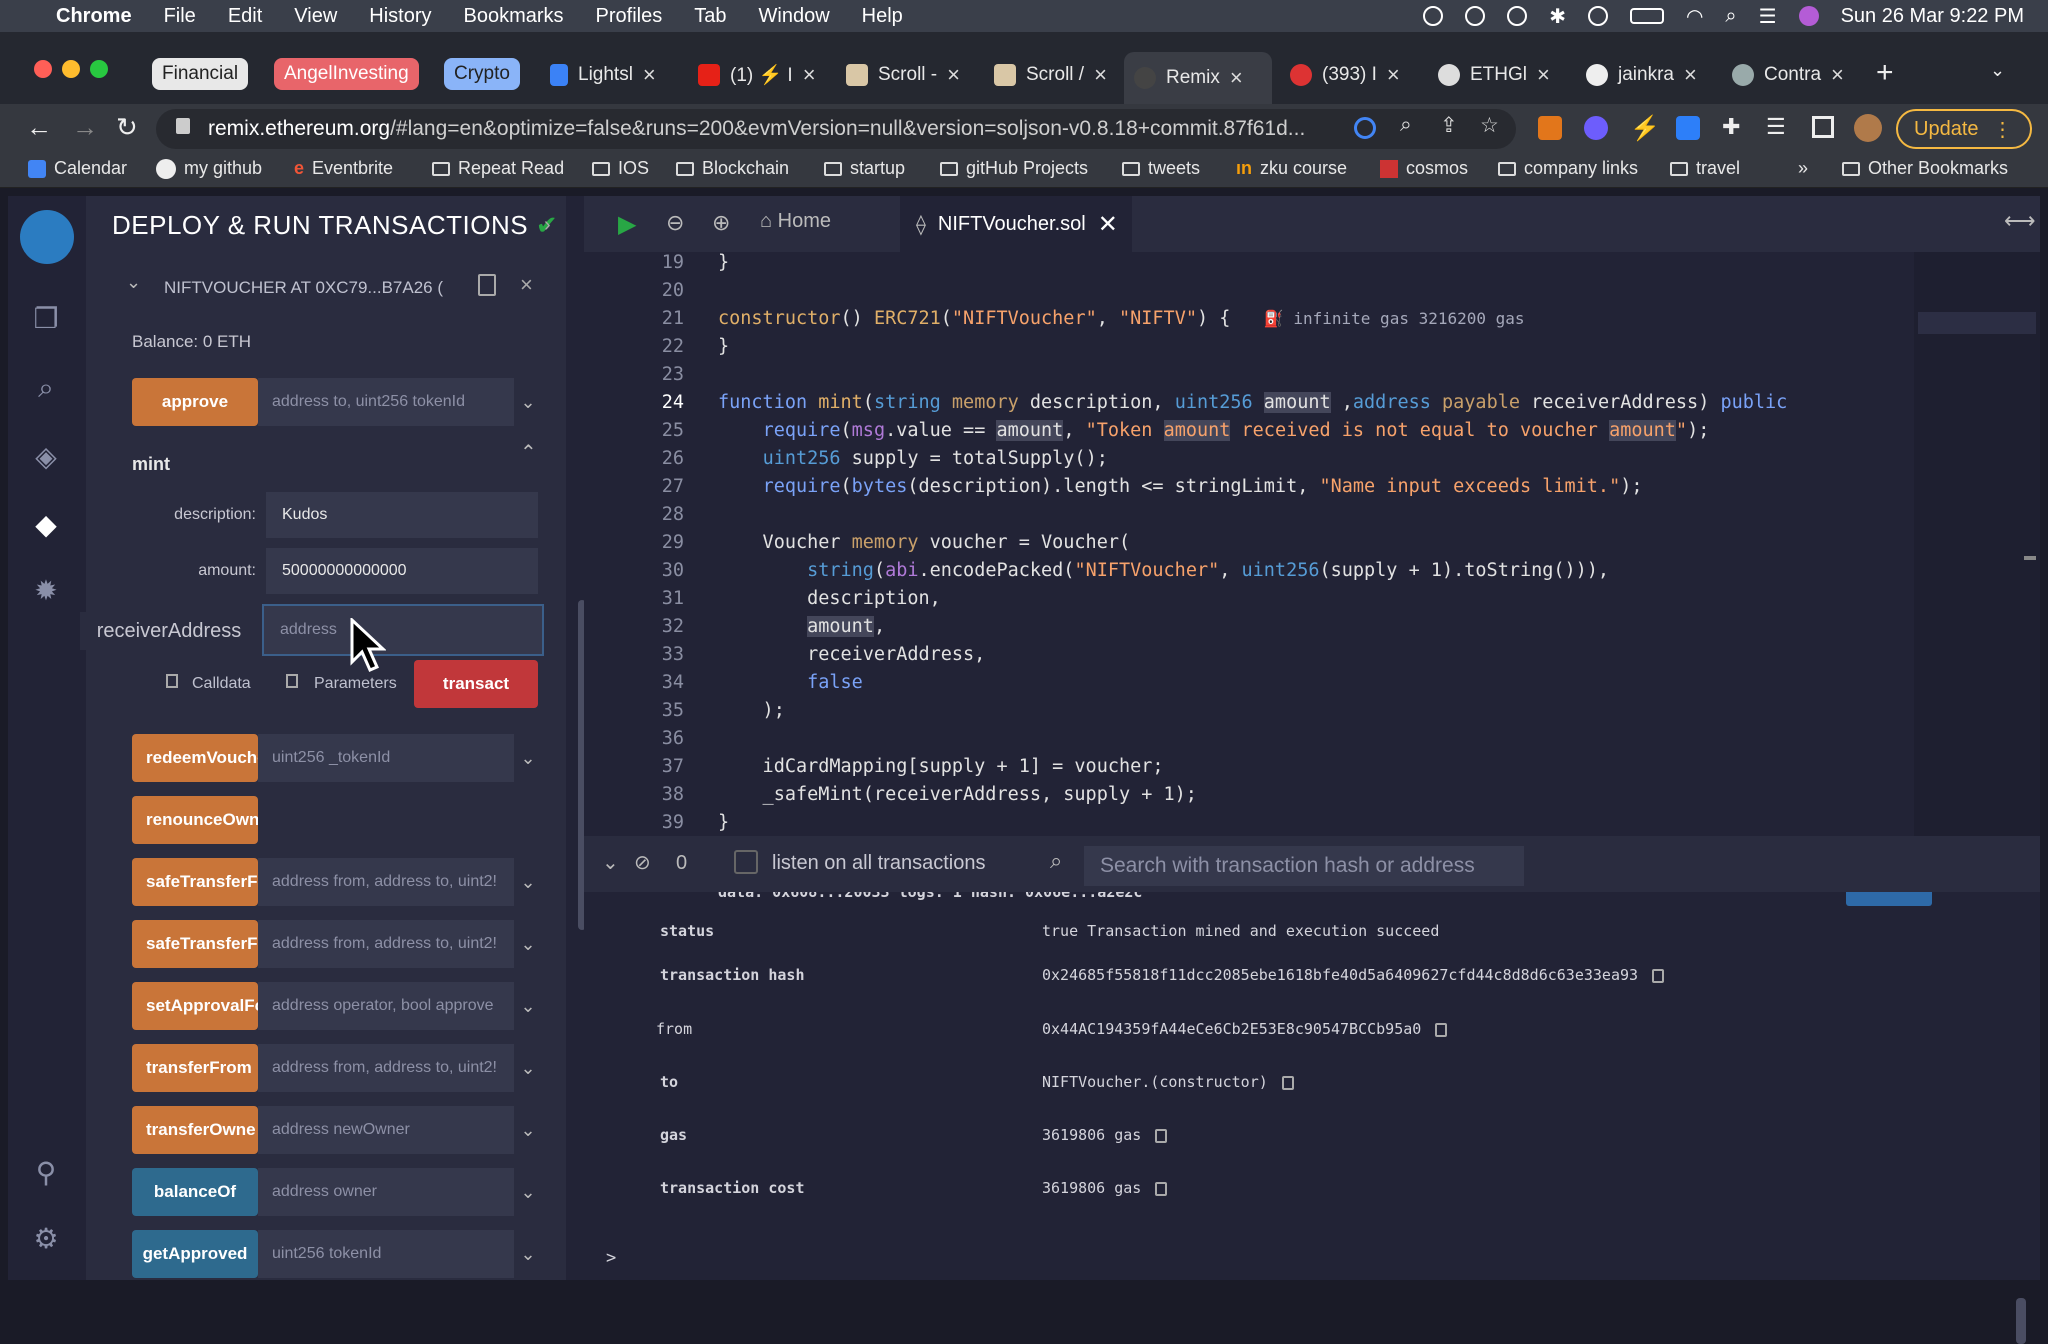  What do you see at coordinates (39, 127) in the screenshot?
I see `back-icon: ←` at bounding box center [39, 127].